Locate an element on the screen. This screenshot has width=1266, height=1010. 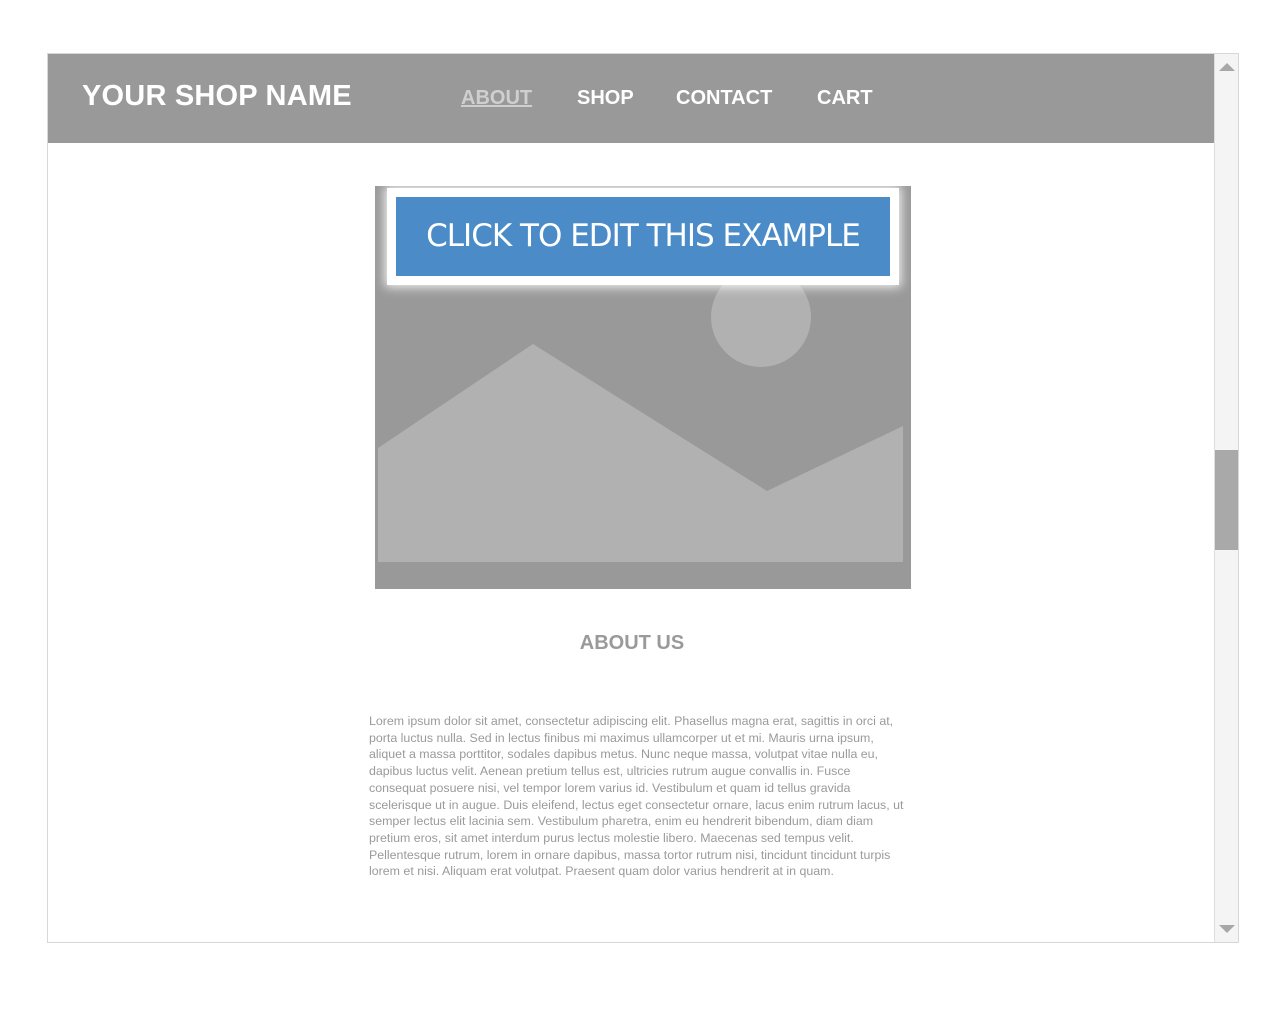
shop-name-logo: YOUR SHOP NAME is located at coordinates (217, 96).